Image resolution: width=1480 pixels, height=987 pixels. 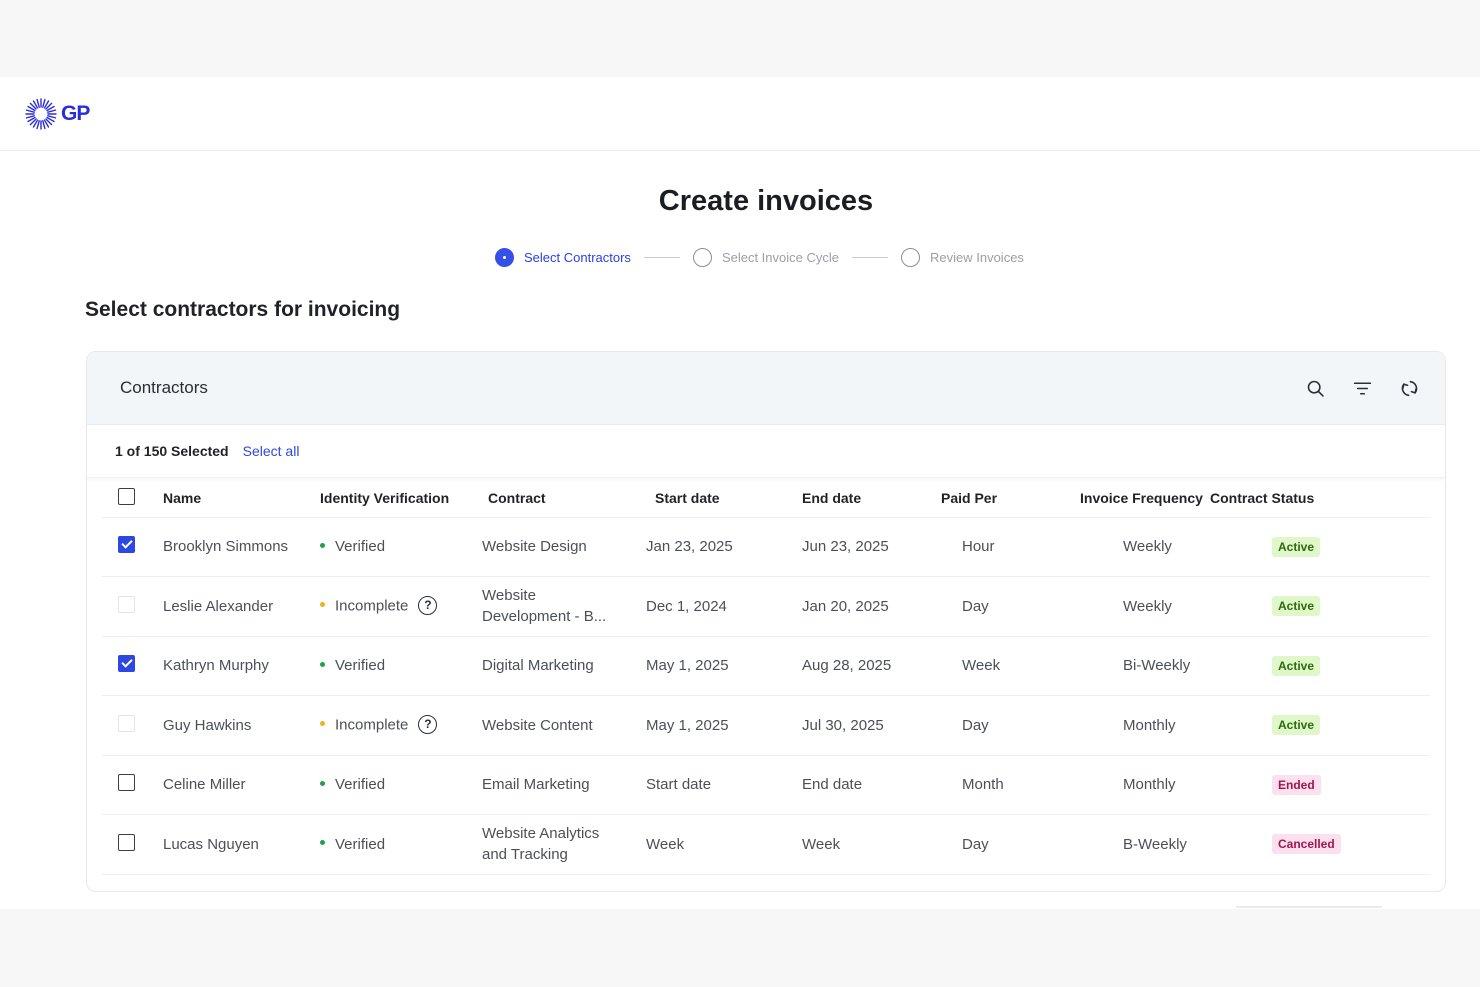 What do you see at coordinates (722, 785) in the screenshot?
I see `cell-start-date: Start date` at bounding box center [722, 785].